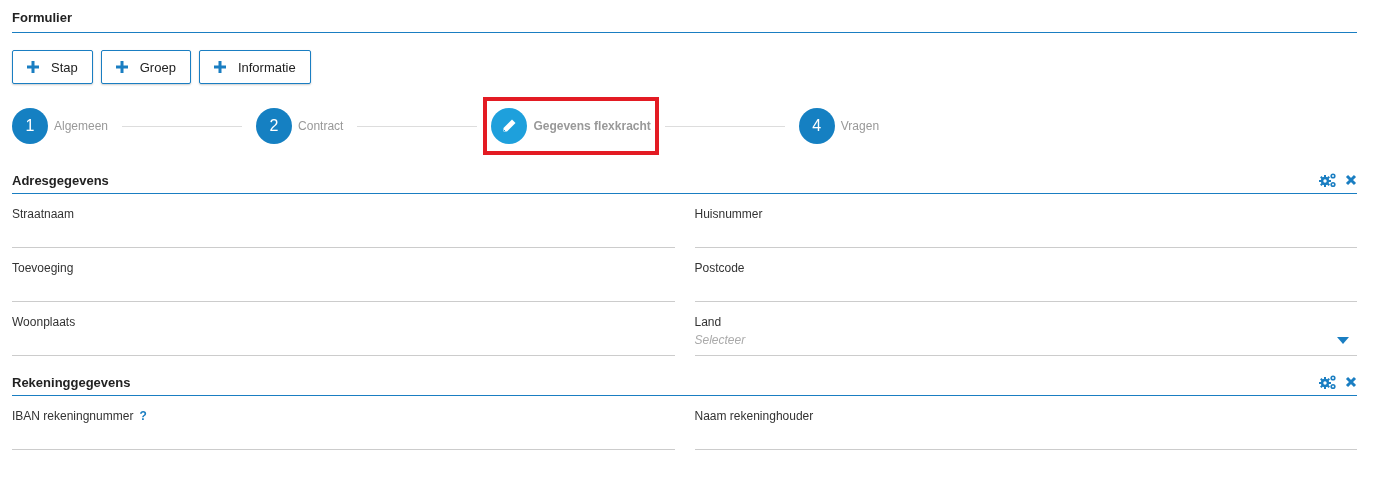 The height and width of the screenshot is (477, 1374). Describe the element at coordinates (1343, 340) in the screenshot. I see `caret-icon` at that location.